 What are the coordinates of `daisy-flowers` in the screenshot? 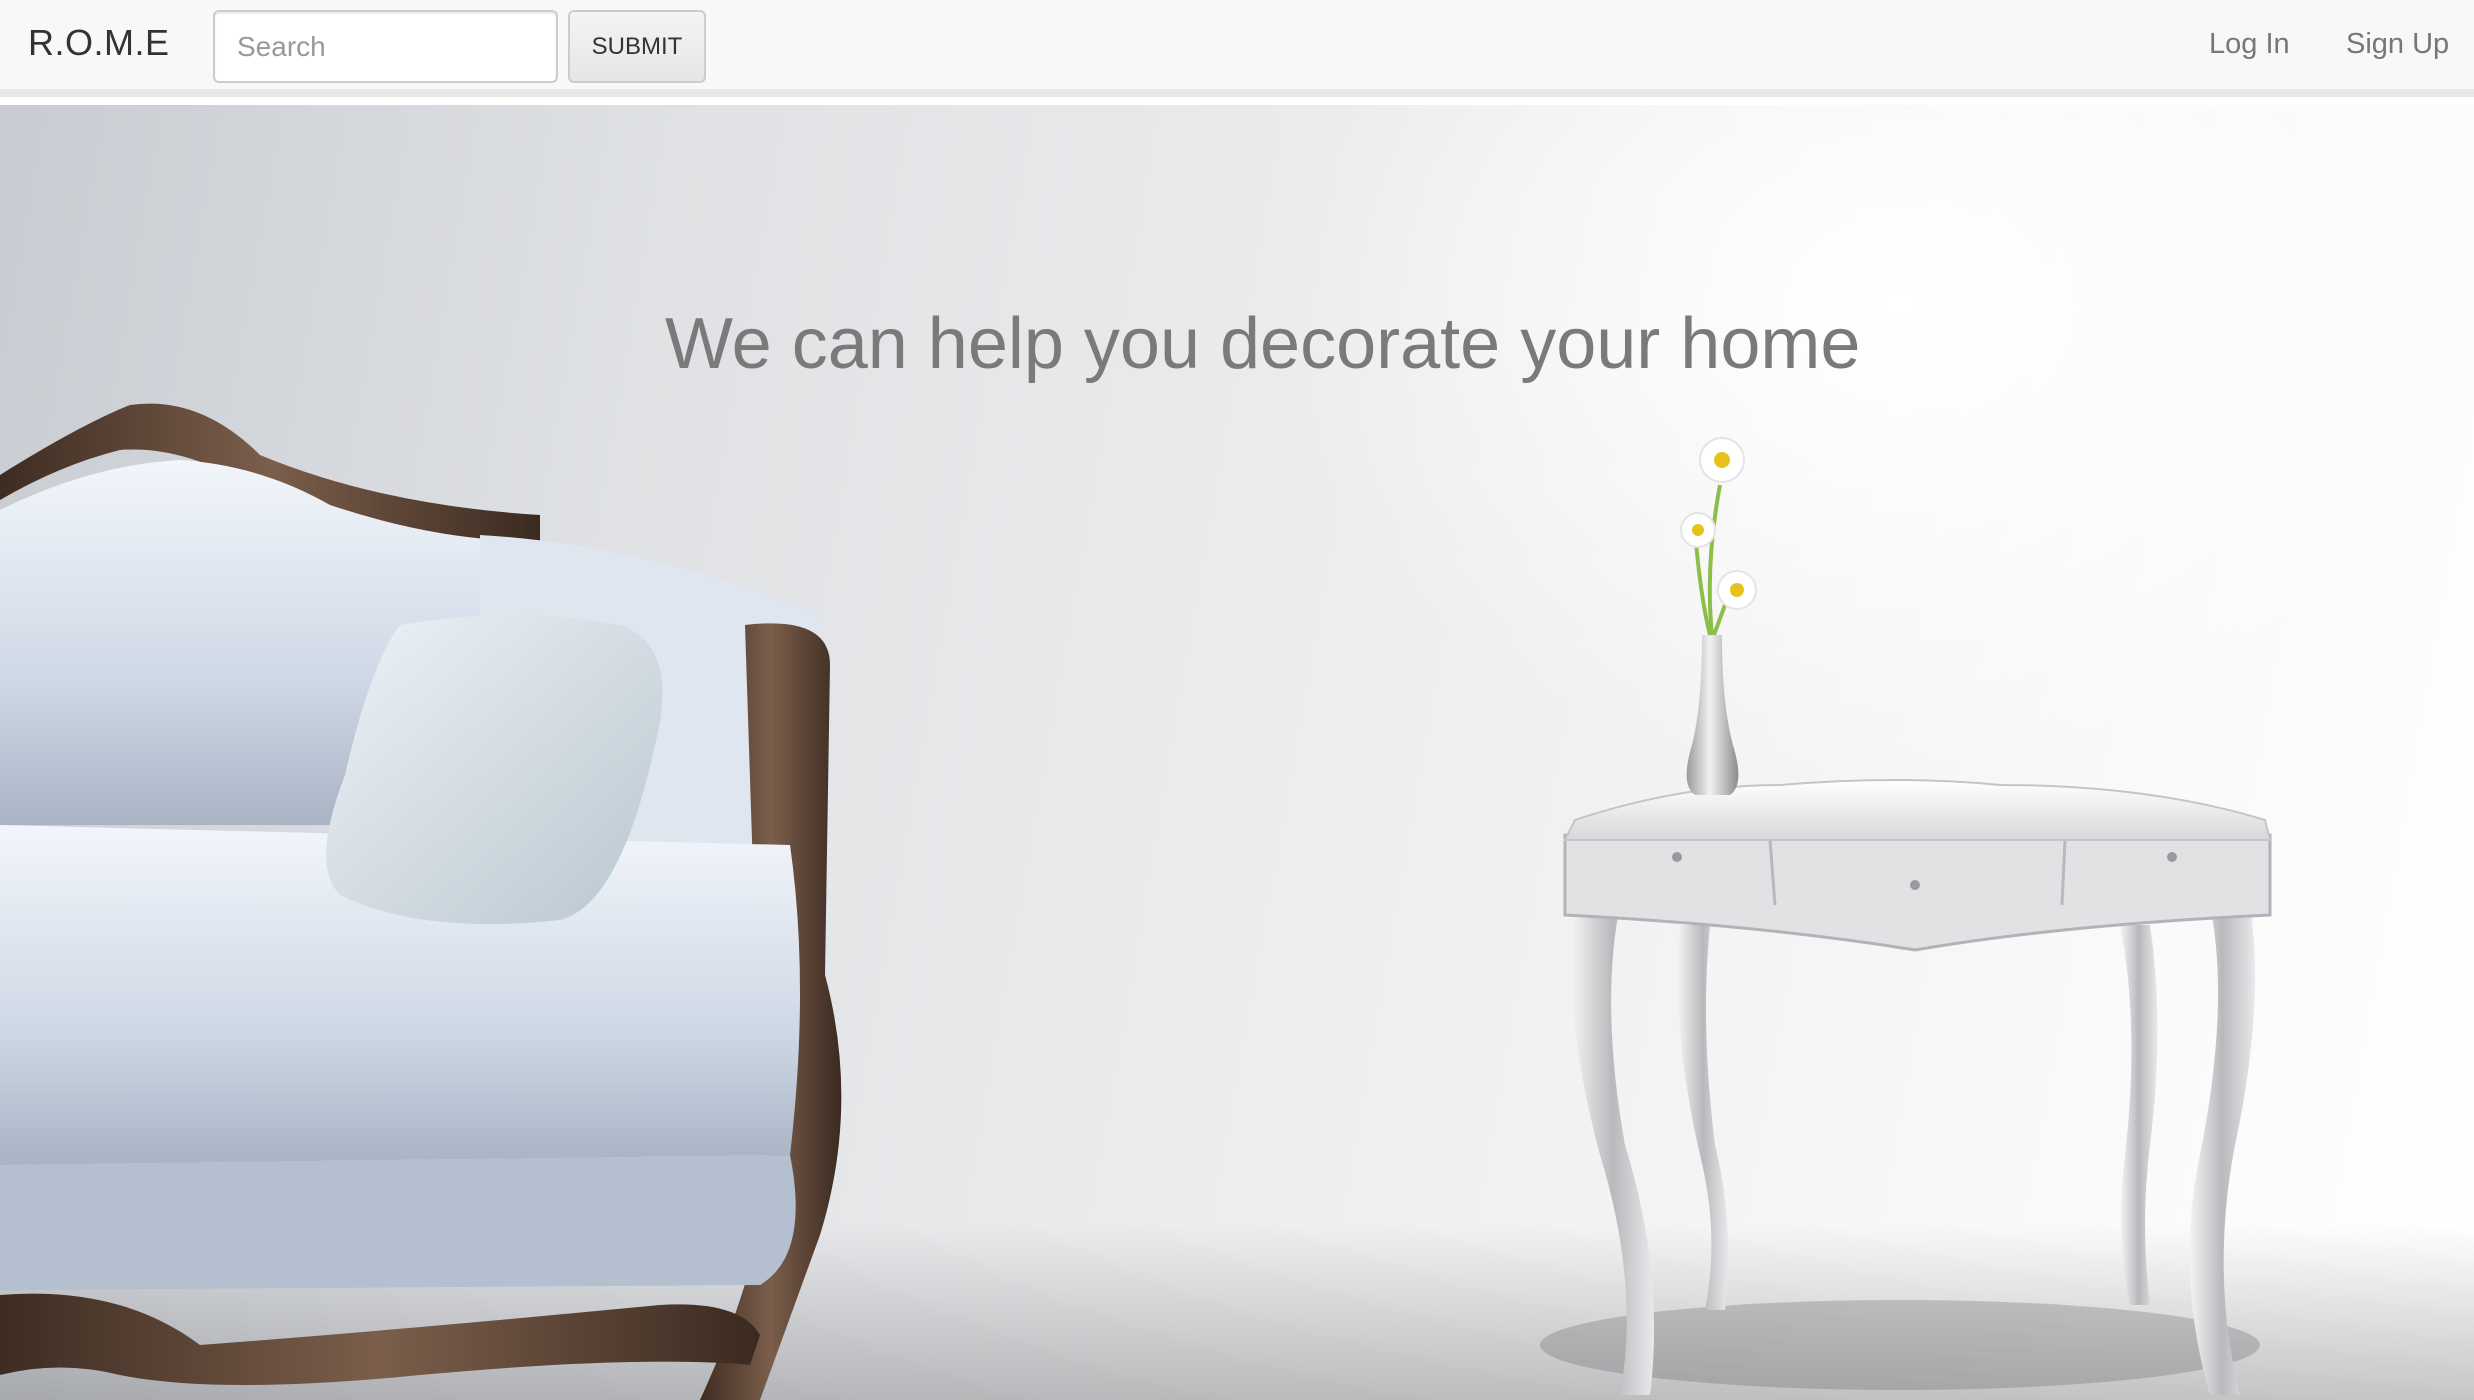 It's located at (1718, 523).